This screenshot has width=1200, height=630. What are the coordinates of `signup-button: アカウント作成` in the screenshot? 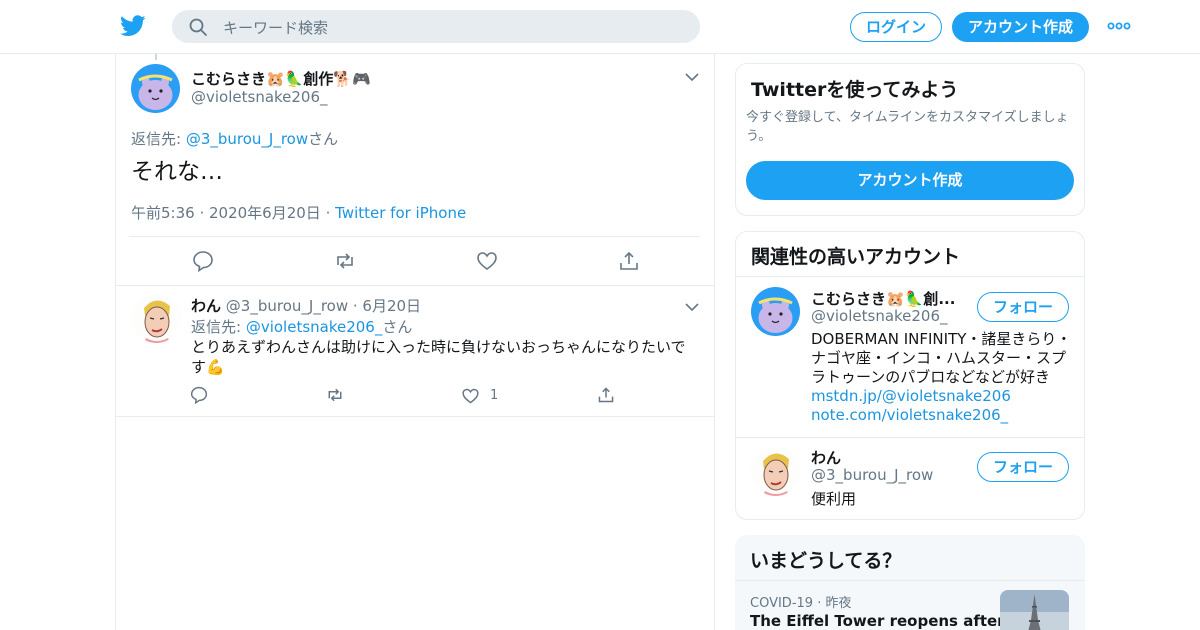 It's located at (1020, 27).